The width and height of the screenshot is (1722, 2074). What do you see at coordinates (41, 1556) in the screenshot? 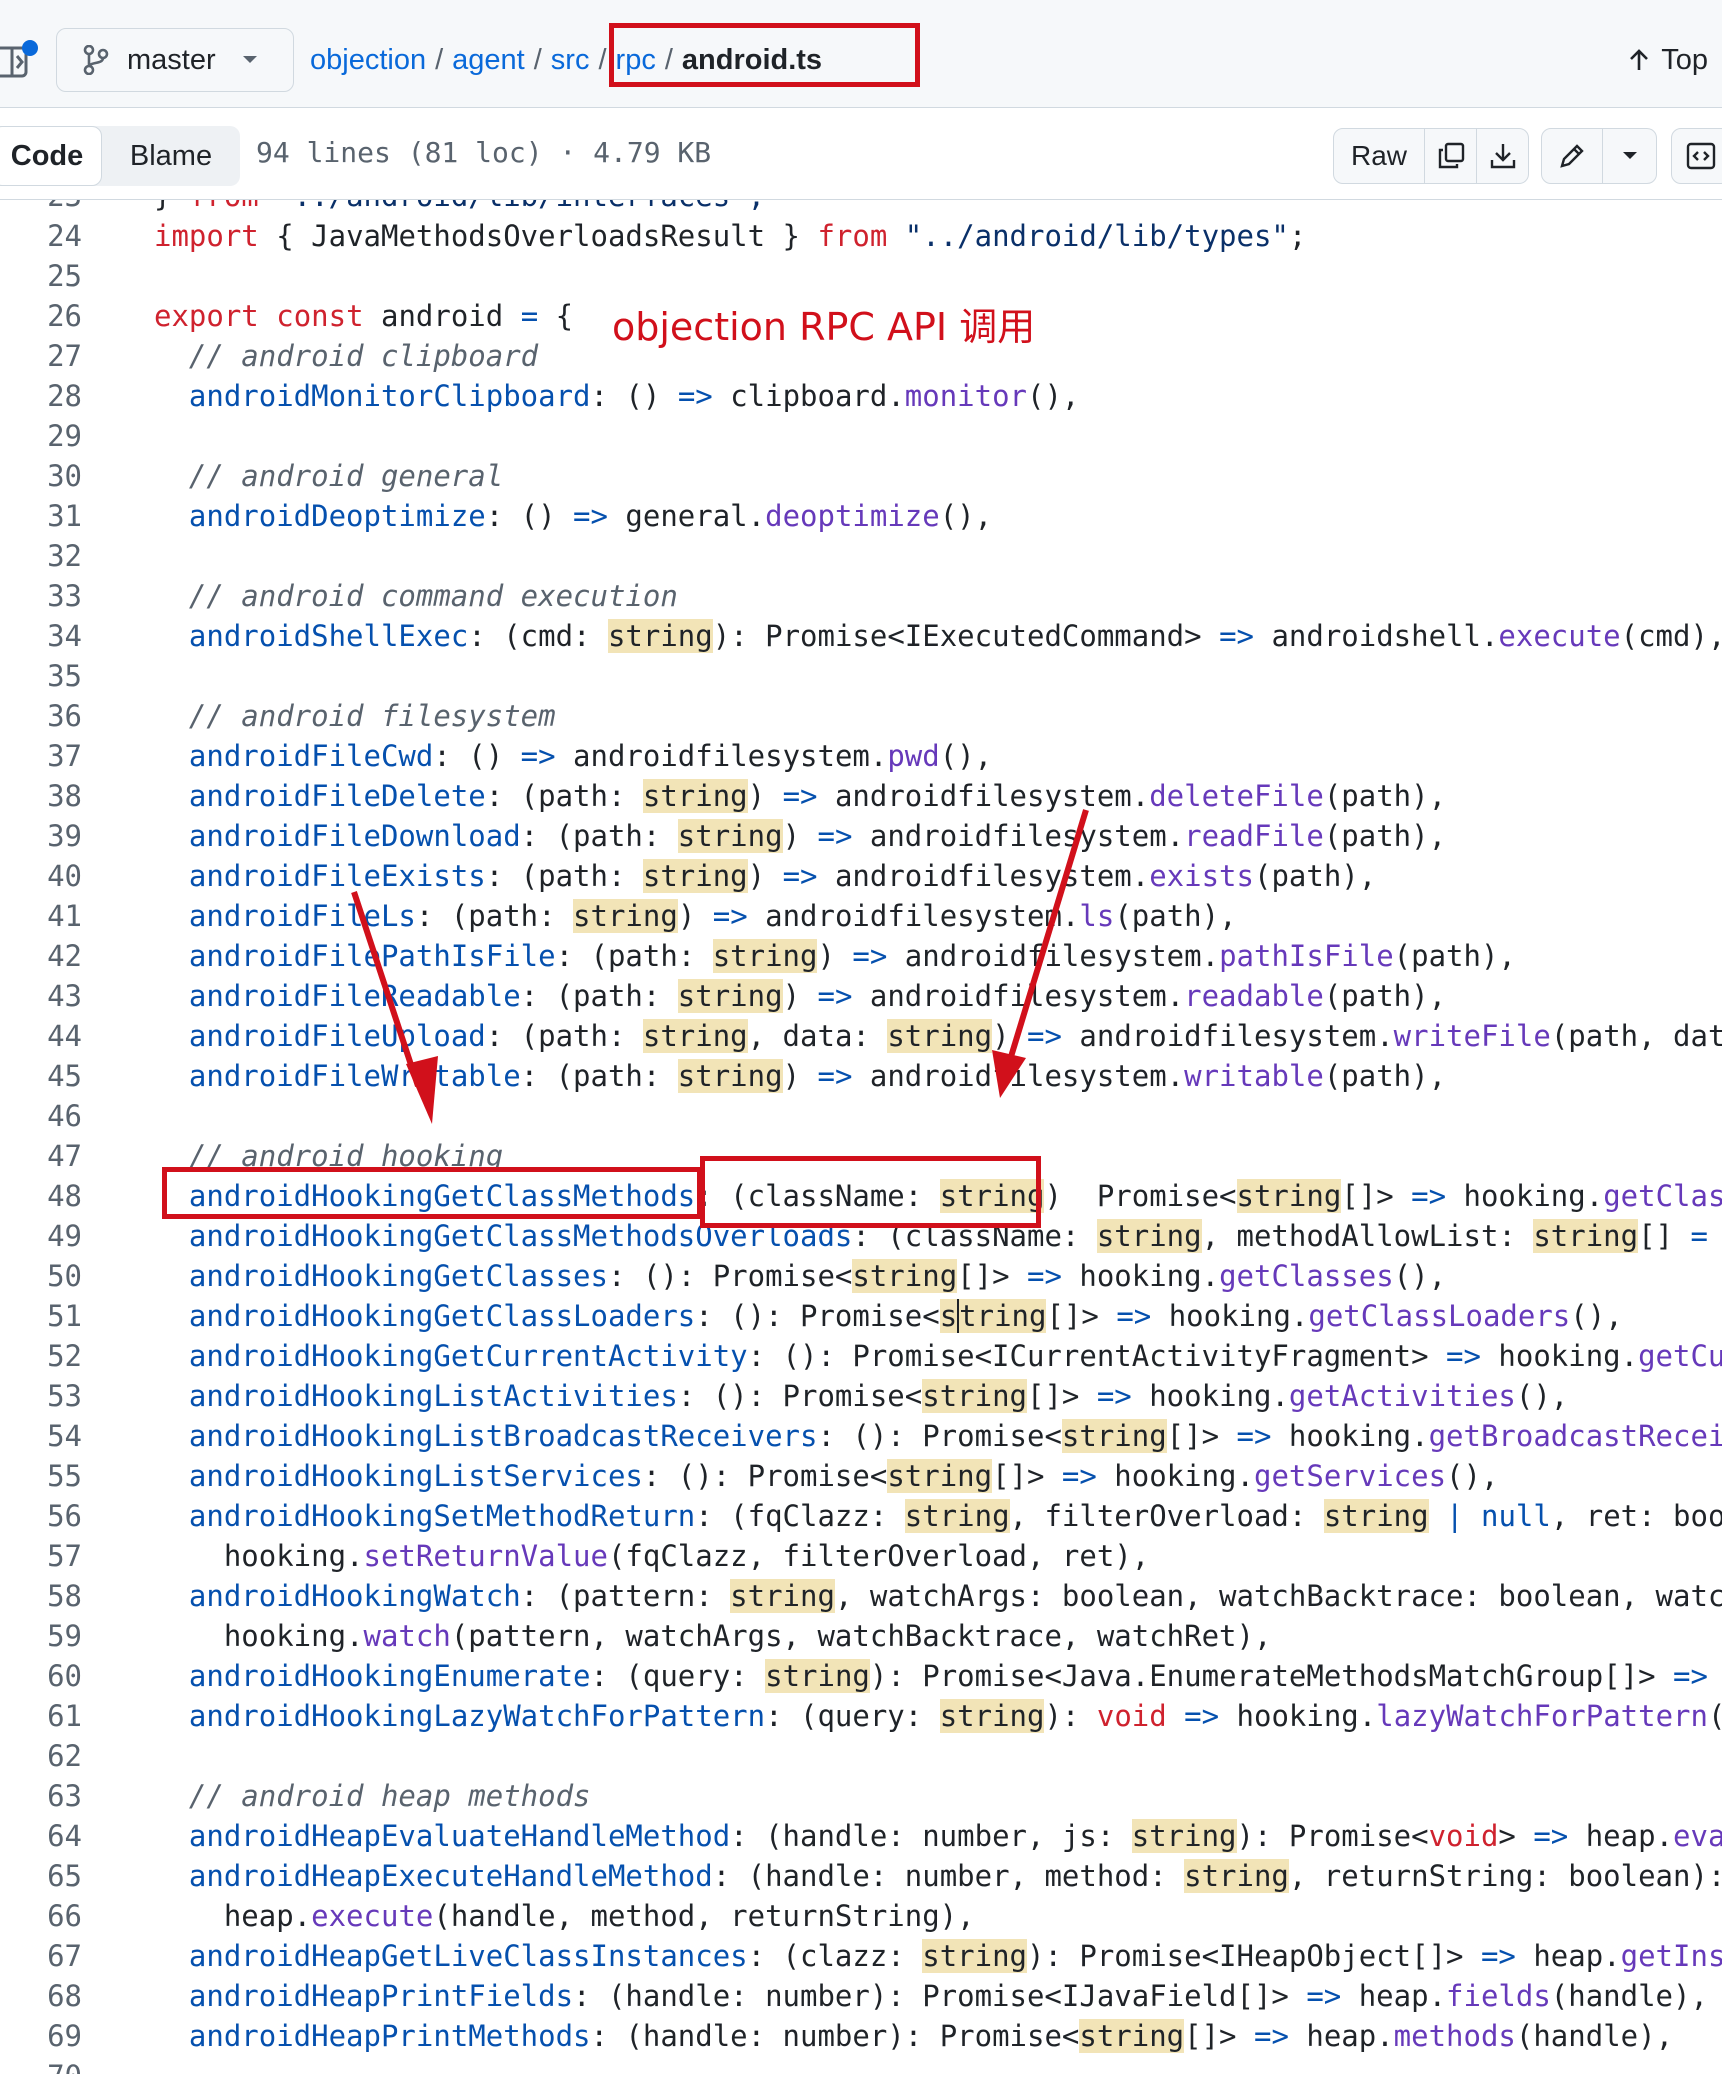
I see `line-number: 57` at bounding box center [41, 1556].